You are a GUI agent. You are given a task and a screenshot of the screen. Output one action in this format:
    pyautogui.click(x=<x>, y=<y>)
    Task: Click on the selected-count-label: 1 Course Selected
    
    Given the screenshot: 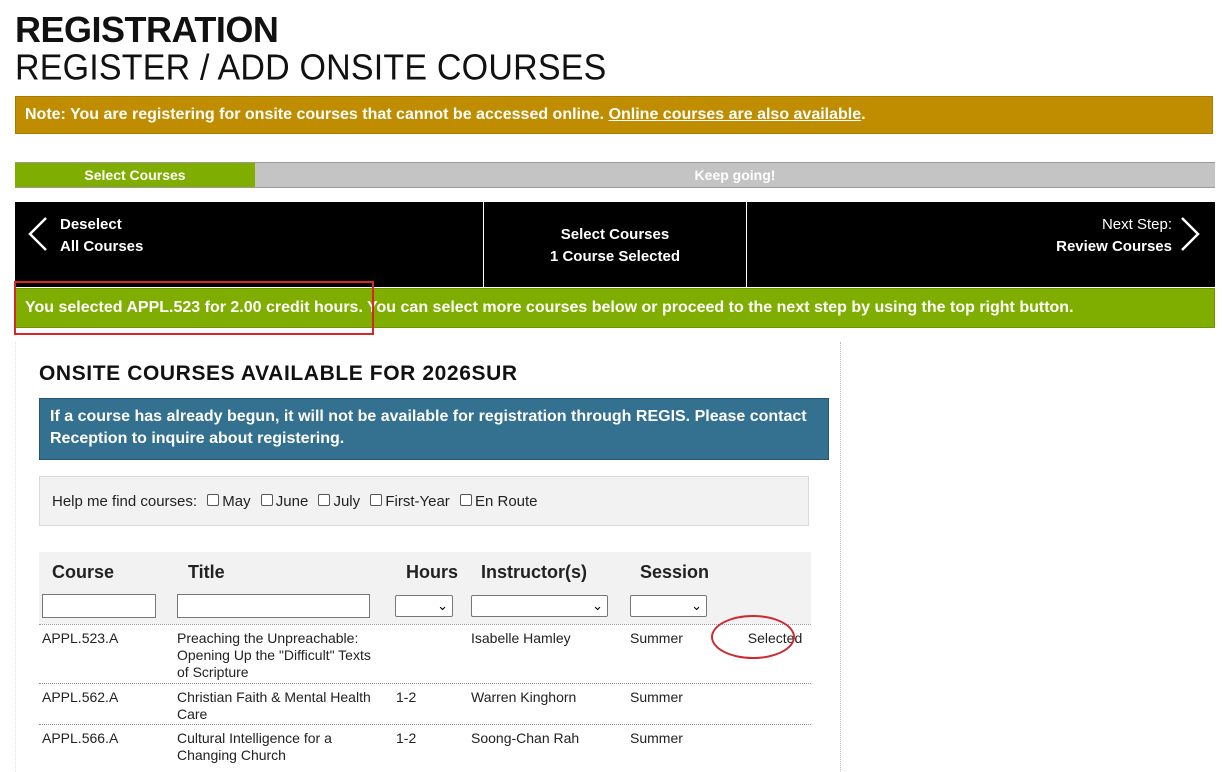 What is the action you would take?
    pyautogui.click(x=615, y=256)
    